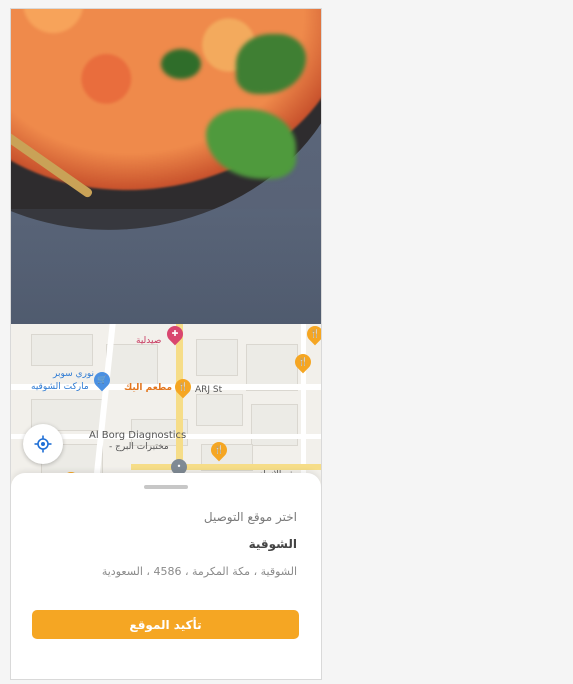 This screenshot has height=684, width=573. I want to click on map-label-pharmacy: صيدلية, so click(149, 341).